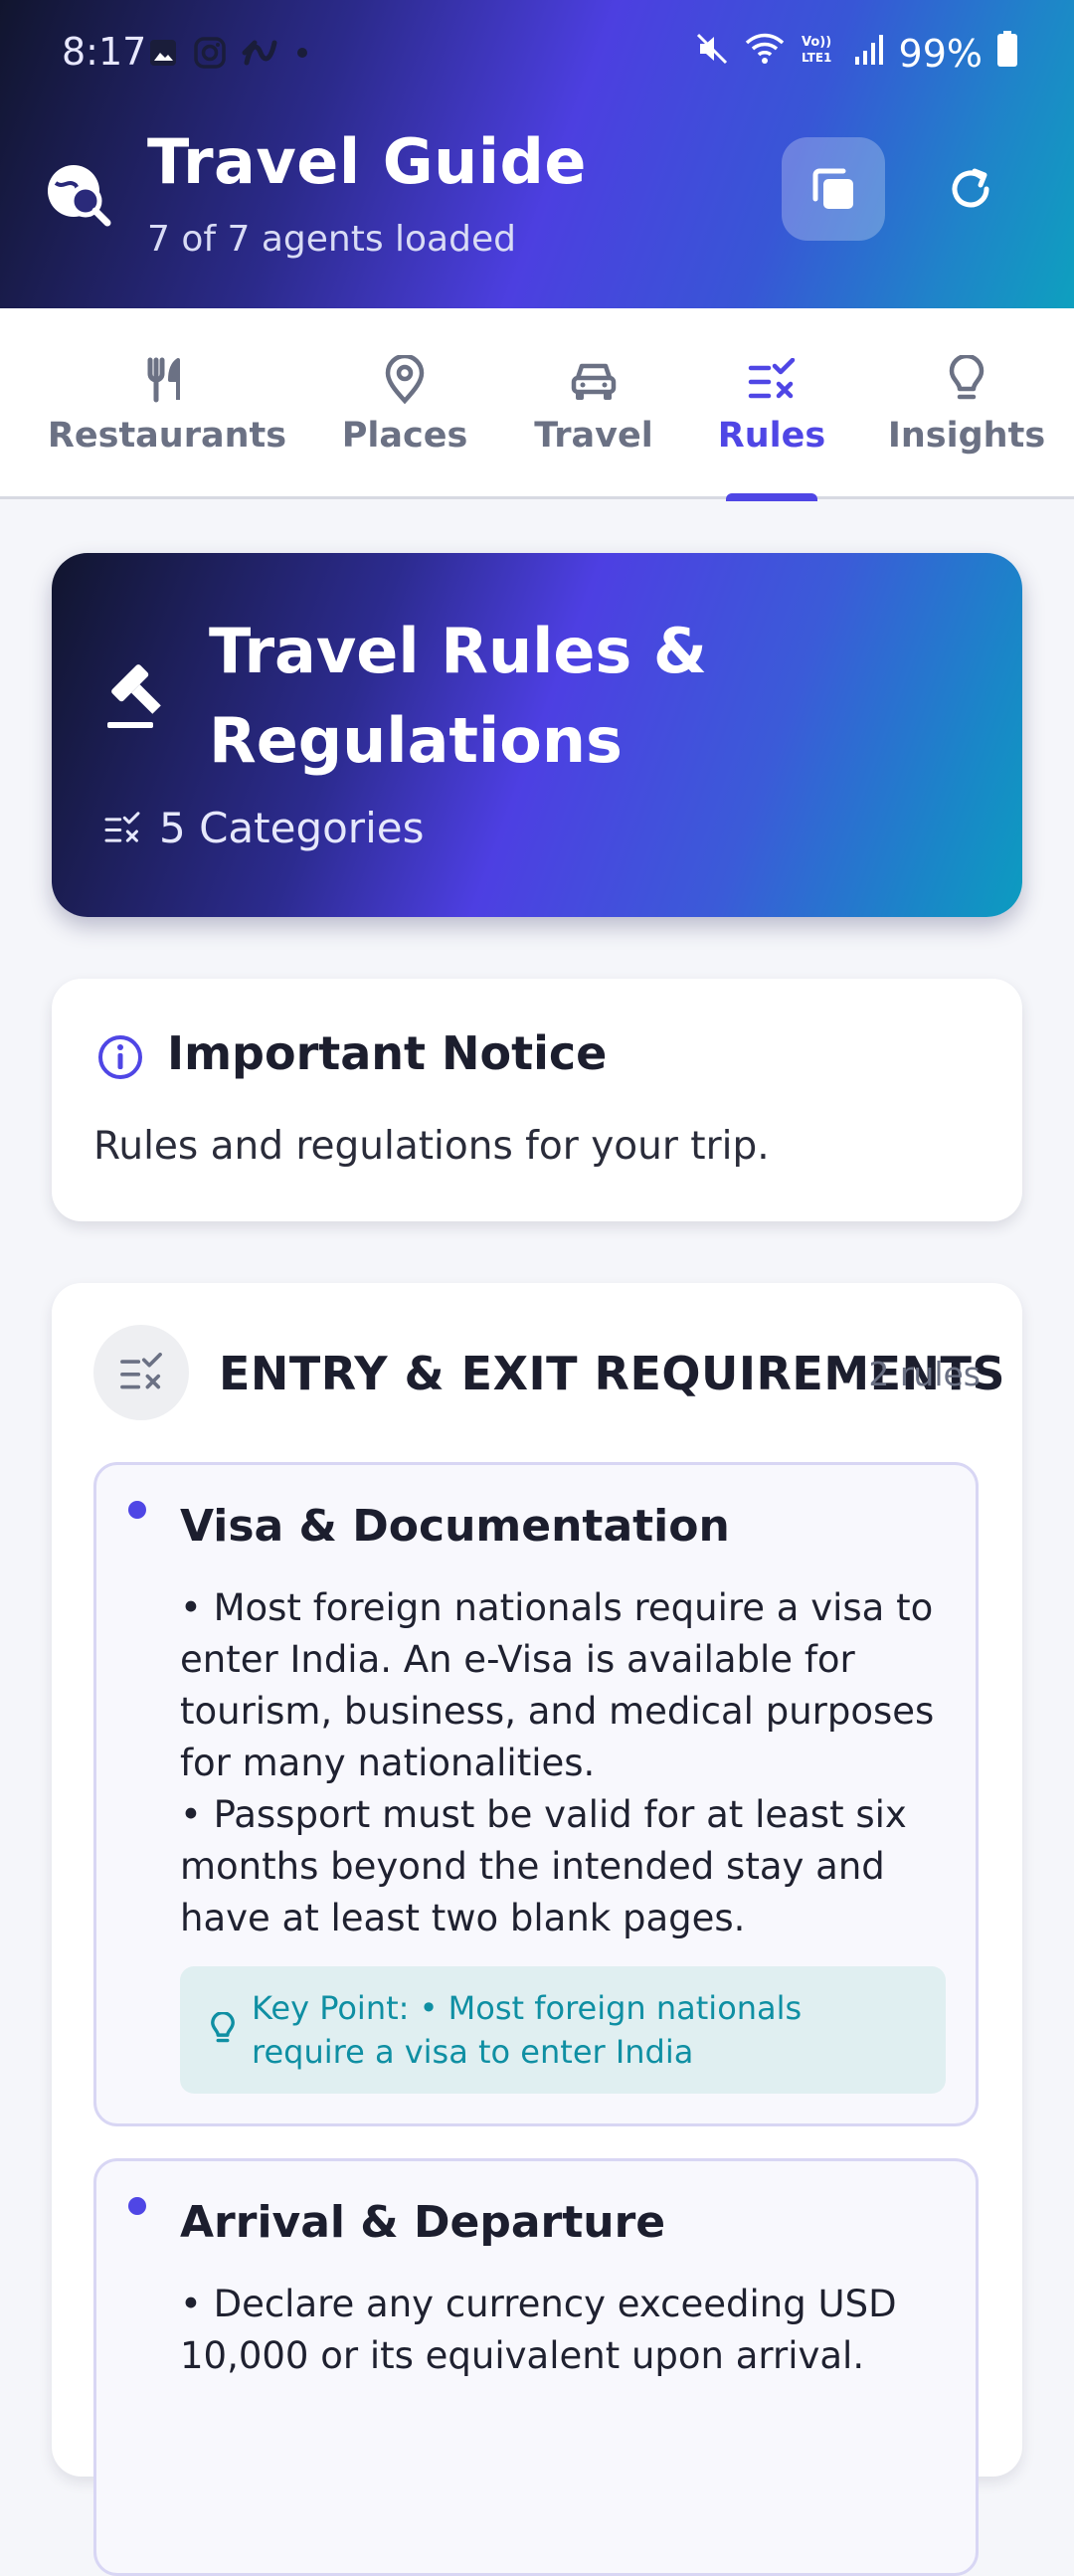  What do you see at coordinates (772, 497) in the screenshot?
I see `active-tab-indicator` at bounding box center [772, 497].